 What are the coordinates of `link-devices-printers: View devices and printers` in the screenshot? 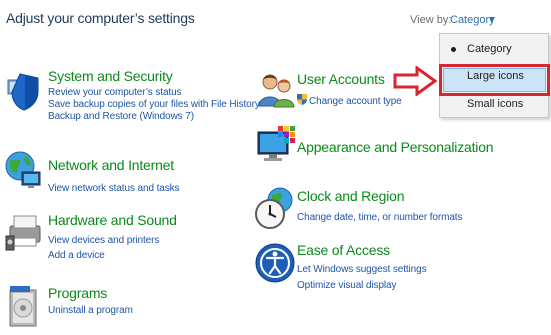 It's located at (112, 241).